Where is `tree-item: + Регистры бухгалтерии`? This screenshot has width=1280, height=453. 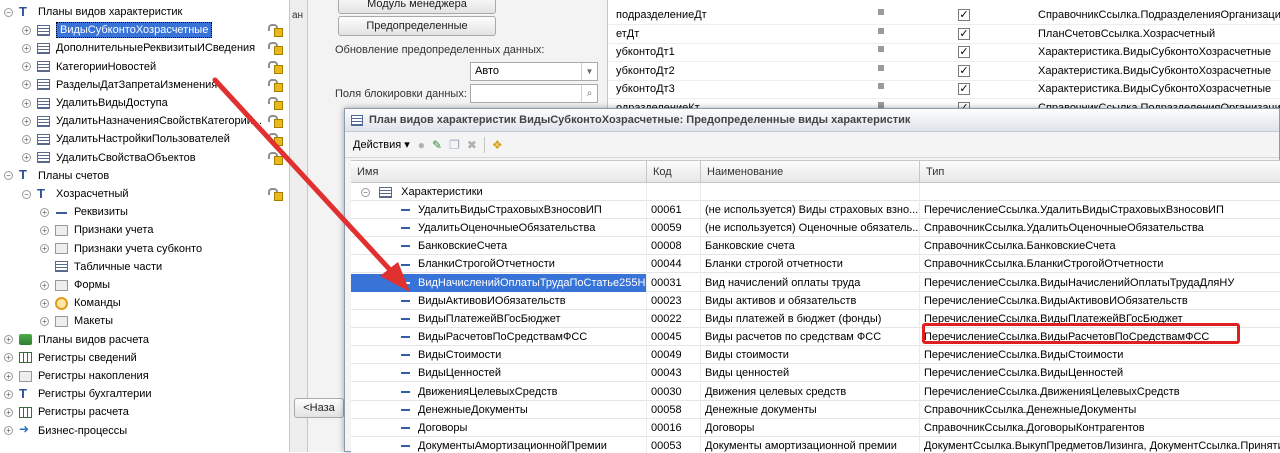
tree-item: + Регистры бухгалтерии is located at coordinates (144, 394).